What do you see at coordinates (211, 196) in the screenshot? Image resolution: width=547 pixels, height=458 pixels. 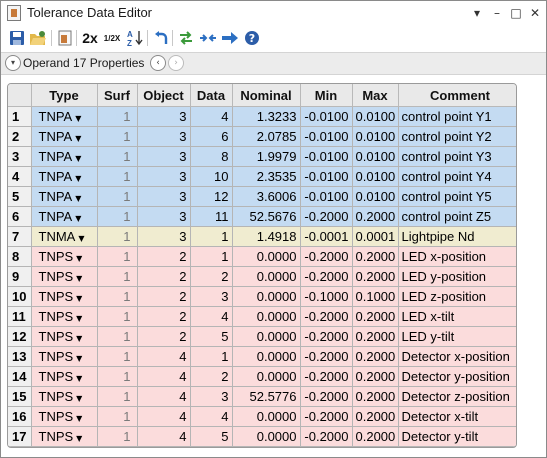 I see `data-cell: 12` at bounding box center [211, 196].